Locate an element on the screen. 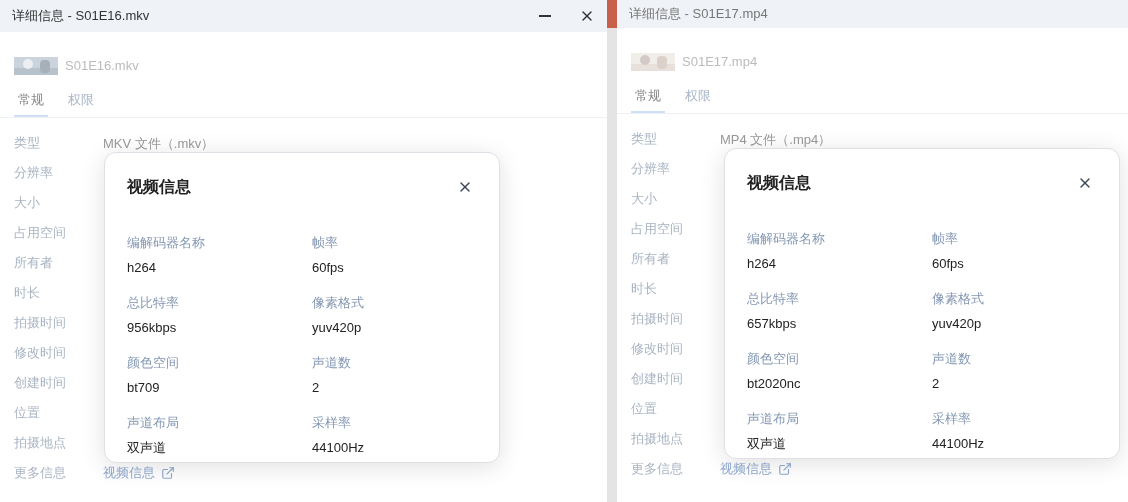 The image size is (1128, 502). field-value: 657kbps is located at coordinates (772, 323).